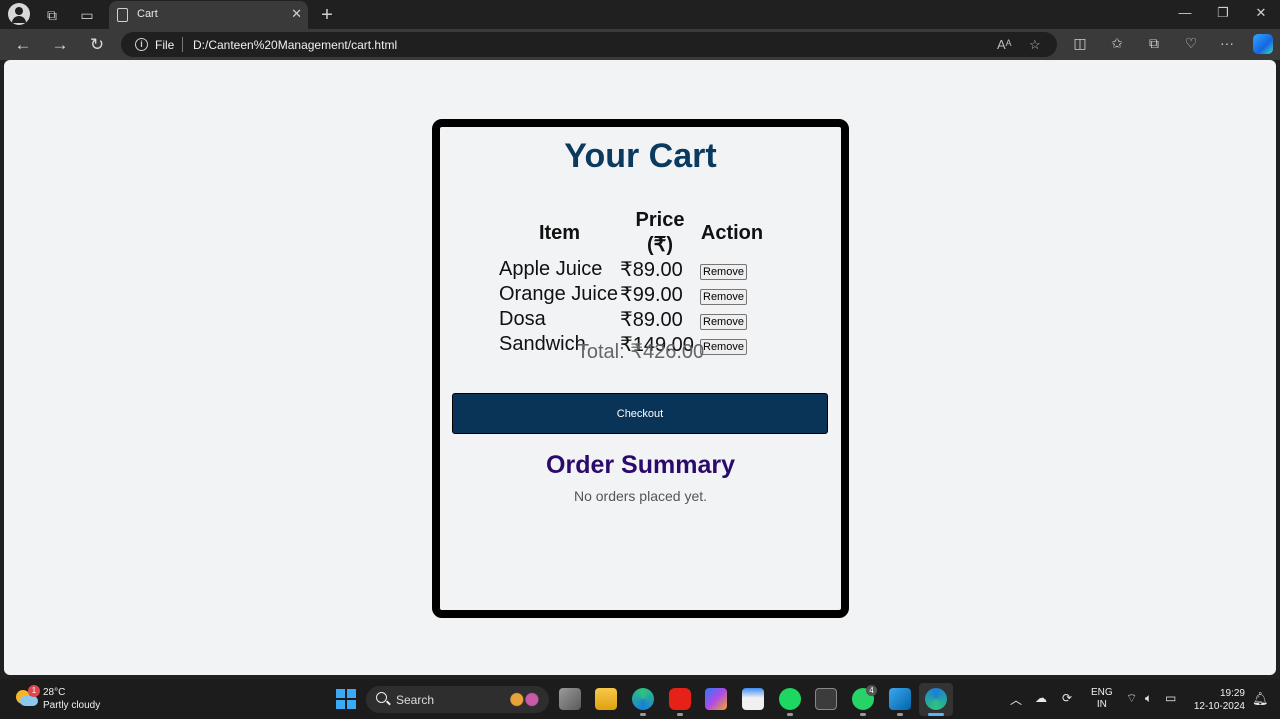 The image size is (1280, 719). What do you see at coordinates (936, 714) in the screenshot?
I see `active-indicator` at bounding box center [936, 714].